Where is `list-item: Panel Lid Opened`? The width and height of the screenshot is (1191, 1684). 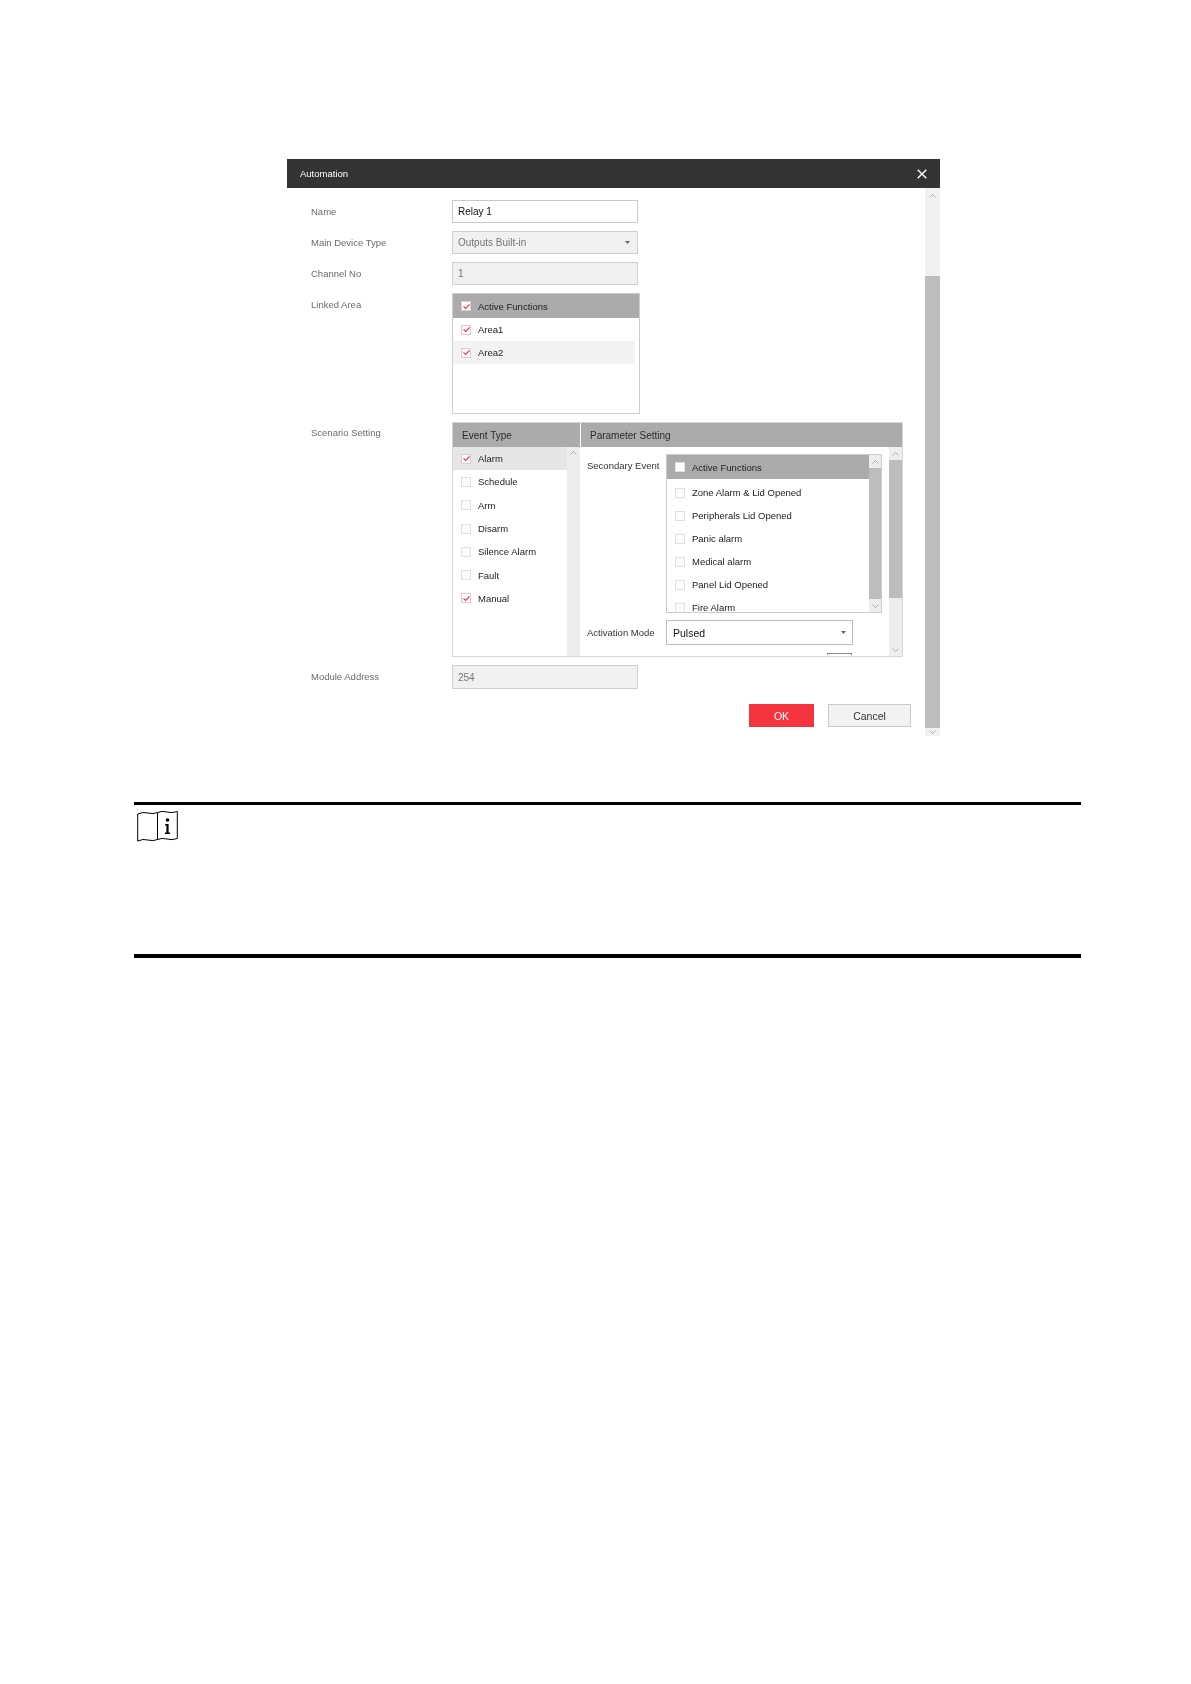 list-item: Panel Lid Opened is located at coordinates (766, 584).